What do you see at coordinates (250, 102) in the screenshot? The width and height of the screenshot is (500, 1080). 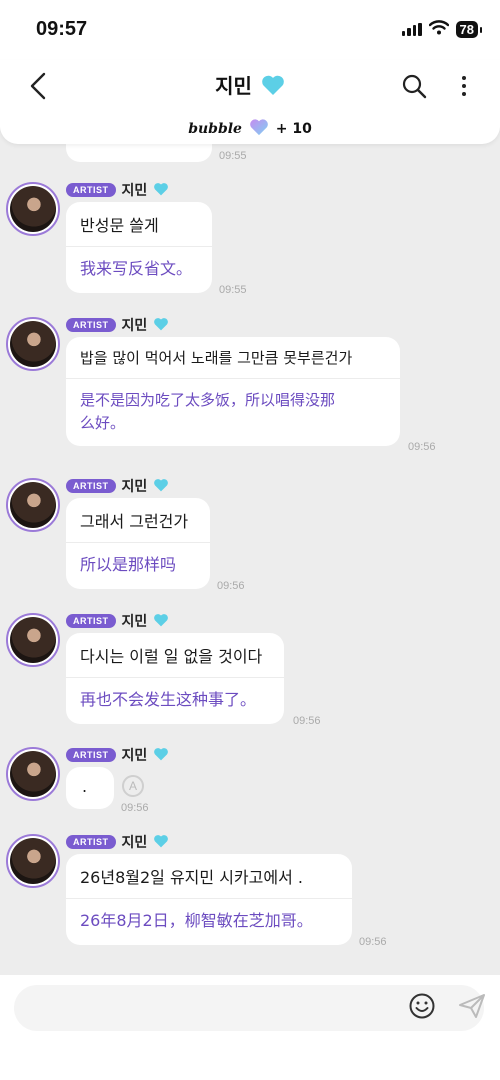 I see `chat-header: 지민 bubble + 10` at bounding box center [250, 102].